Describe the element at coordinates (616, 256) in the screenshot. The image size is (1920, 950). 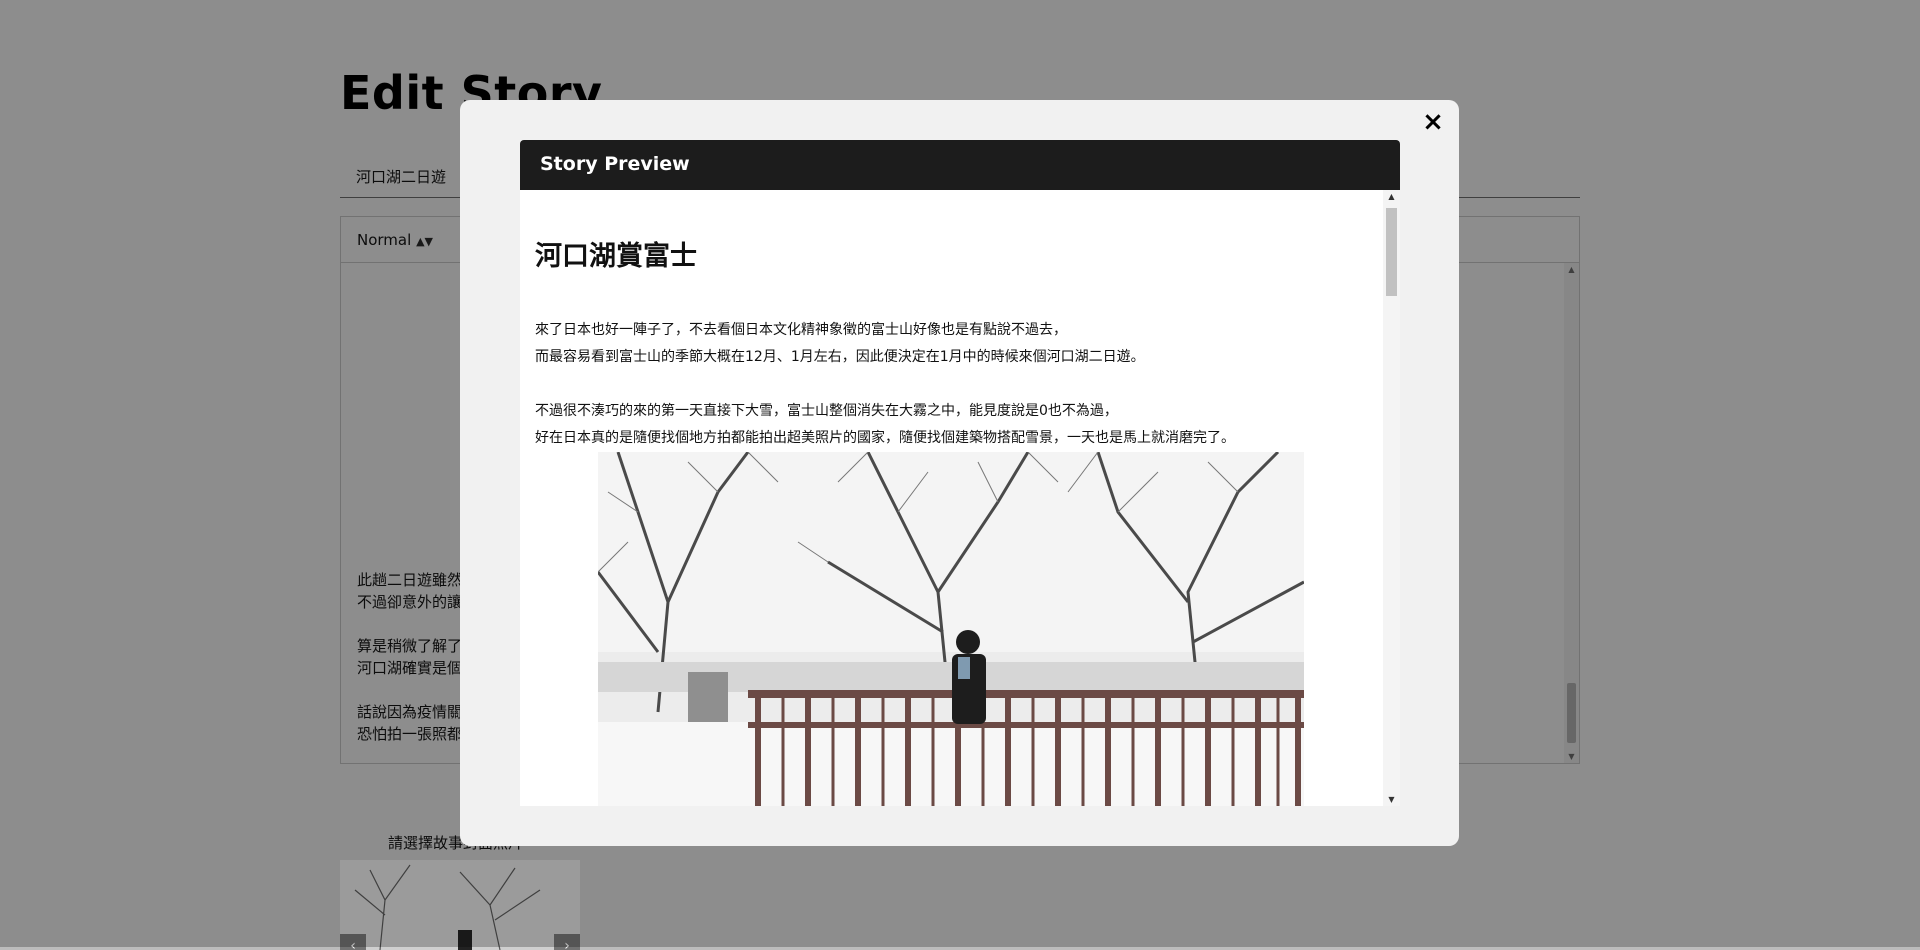
I see `story-heading: 河口湖賞富士` at that location.